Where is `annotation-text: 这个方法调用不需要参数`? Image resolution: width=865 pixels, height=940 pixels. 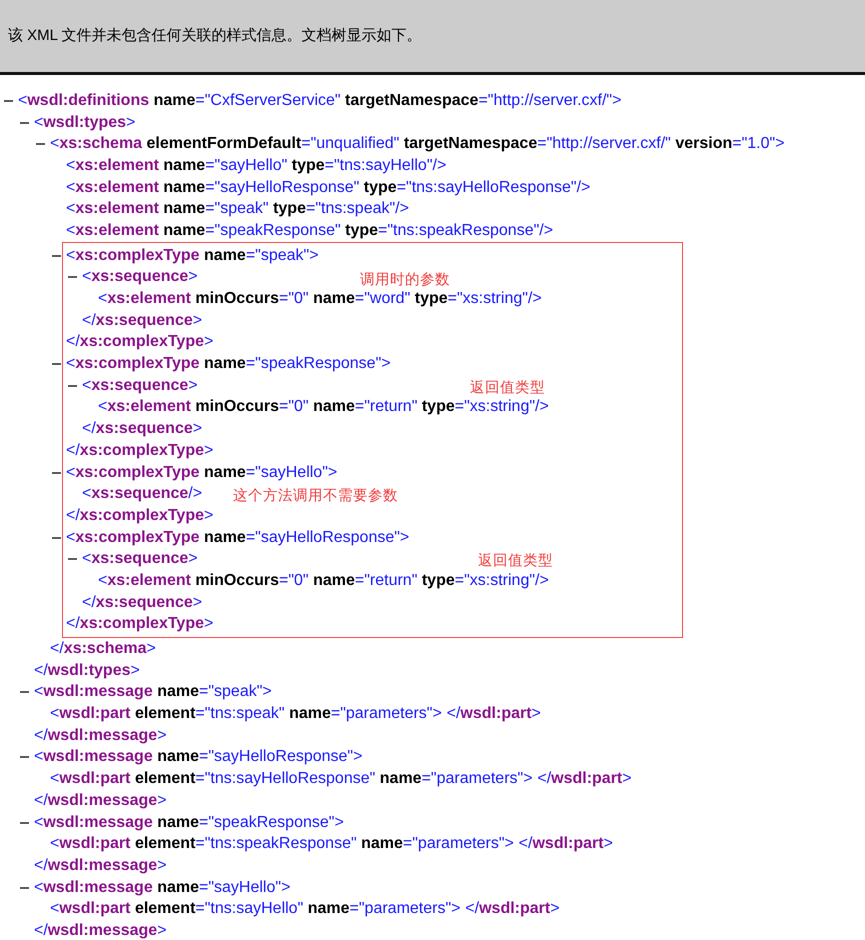
annotation-text: 这个方法调用不需要参数 is located at coordinates (315, 496).